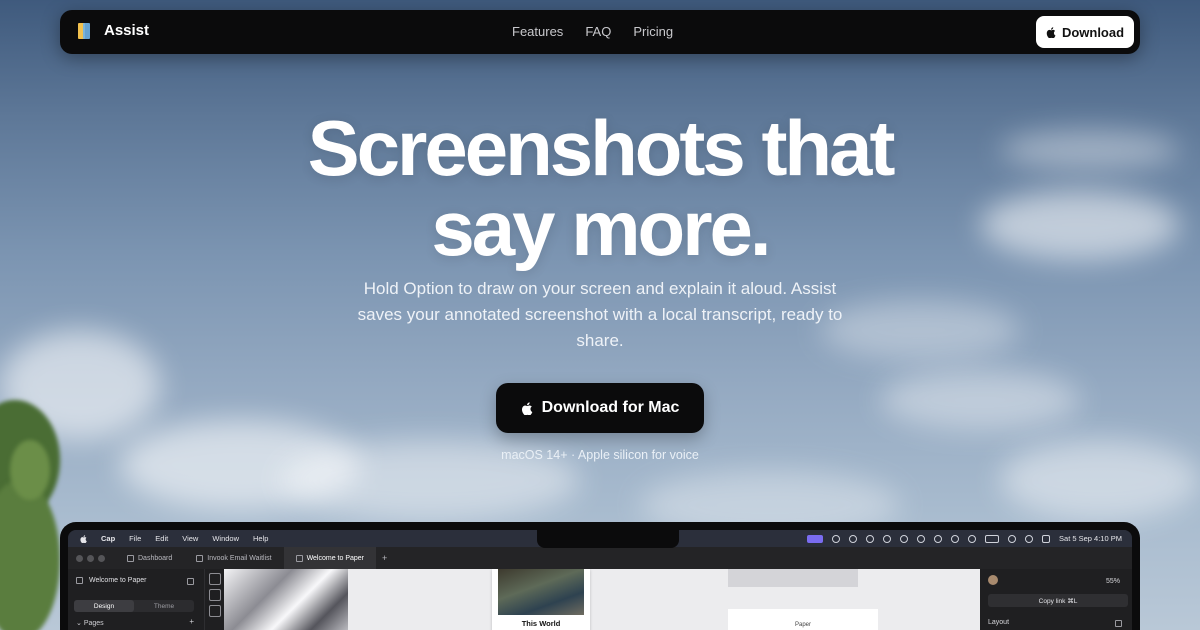  Describe the element at coordinates (1046, 538) in the screenshot. I see `control-center-icon` at that location.